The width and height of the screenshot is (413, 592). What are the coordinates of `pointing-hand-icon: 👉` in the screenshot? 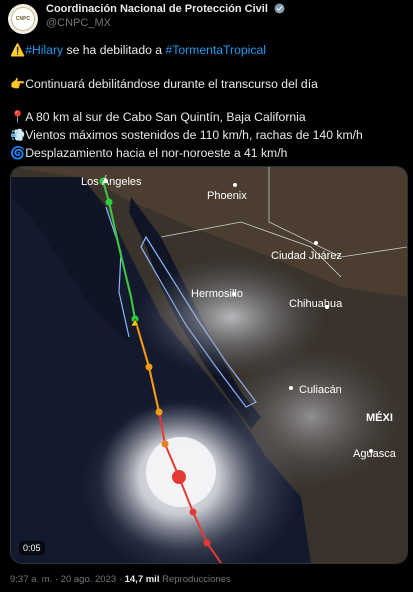 It's located at (18, 84).